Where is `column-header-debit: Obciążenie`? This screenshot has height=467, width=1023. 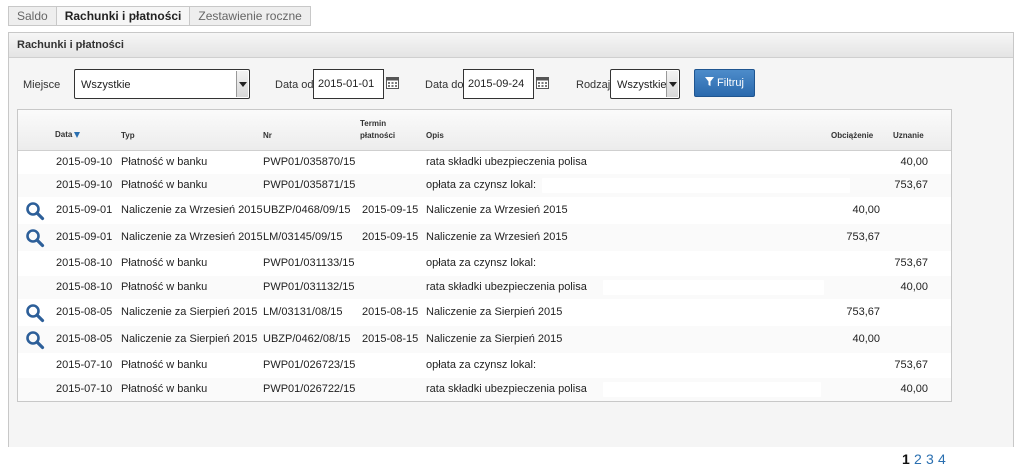 column-header-debit: Obciążenie is located at coordinates (852, 135).